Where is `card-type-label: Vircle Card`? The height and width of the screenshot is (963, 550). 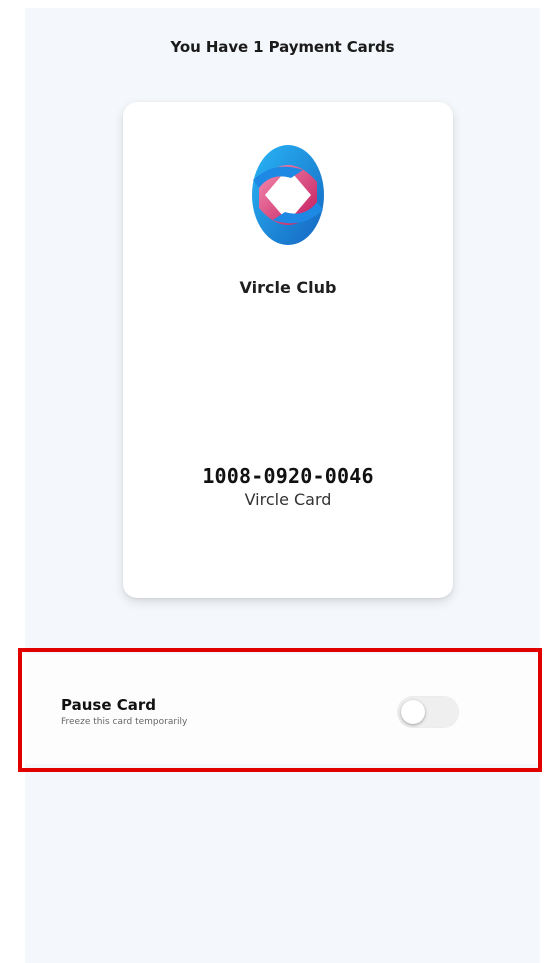 card-type-label: Vircle Card is located at coordinates (288, 499).